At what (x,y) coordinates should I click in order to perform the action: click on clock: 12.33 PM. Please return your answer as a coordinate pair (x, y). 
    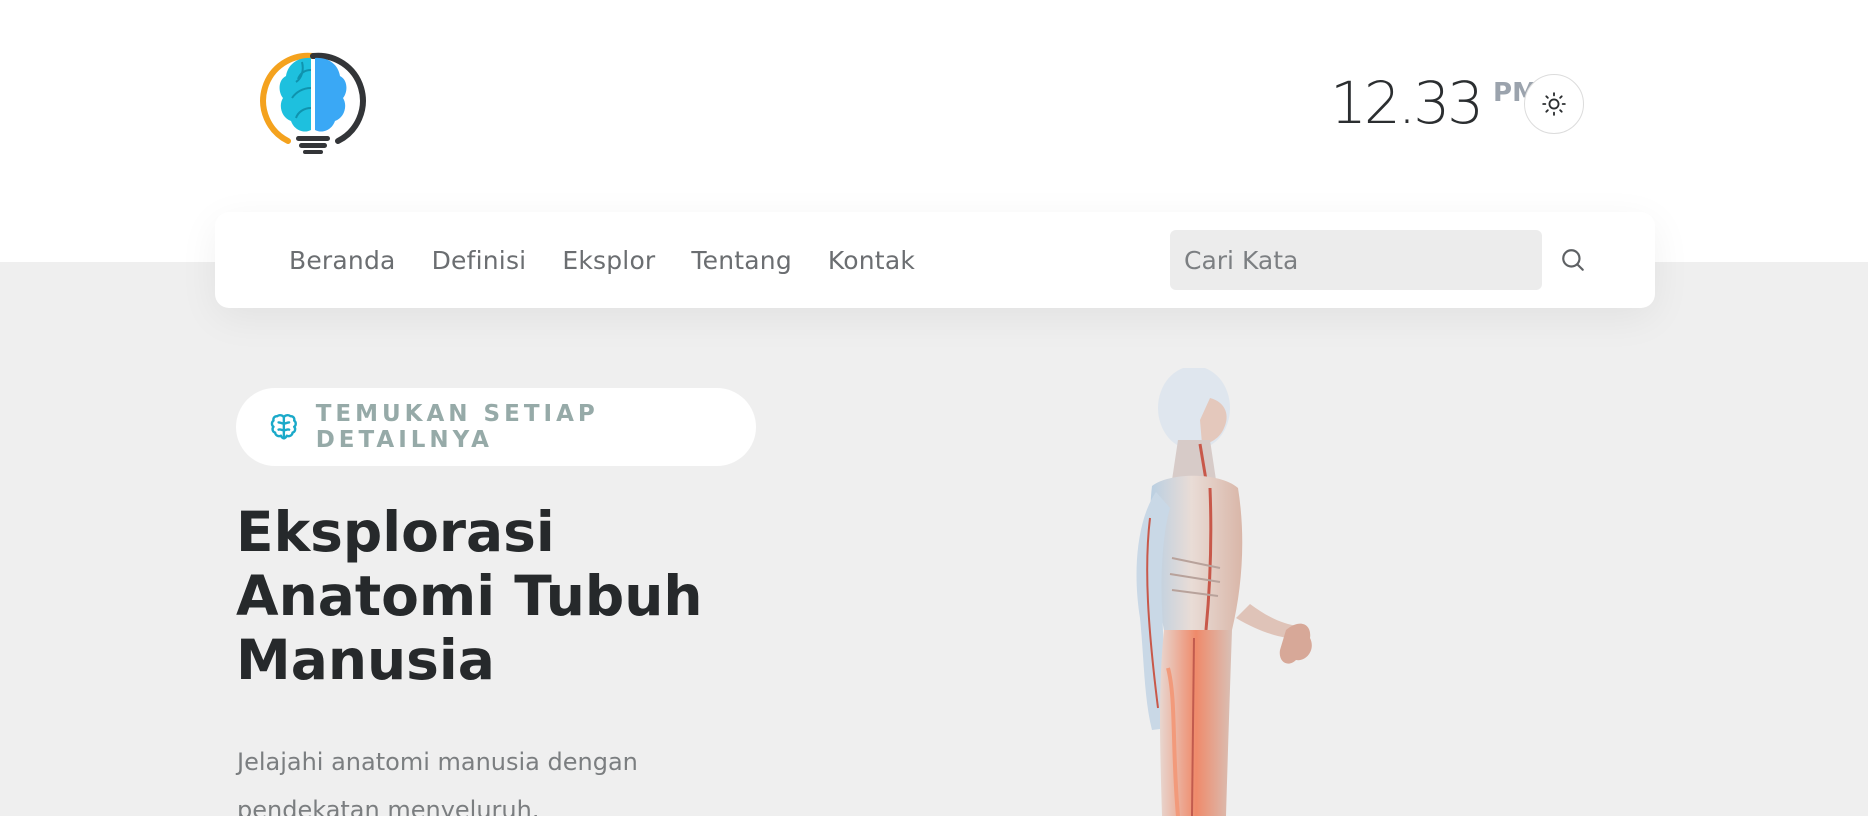
    Looking at the image, I should click on (1434, 103).